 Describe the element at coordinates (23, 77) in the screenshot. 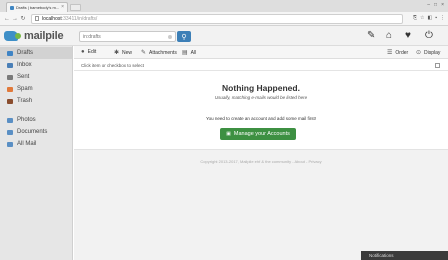

I see `sidebar-item-label: Sent` at that location.